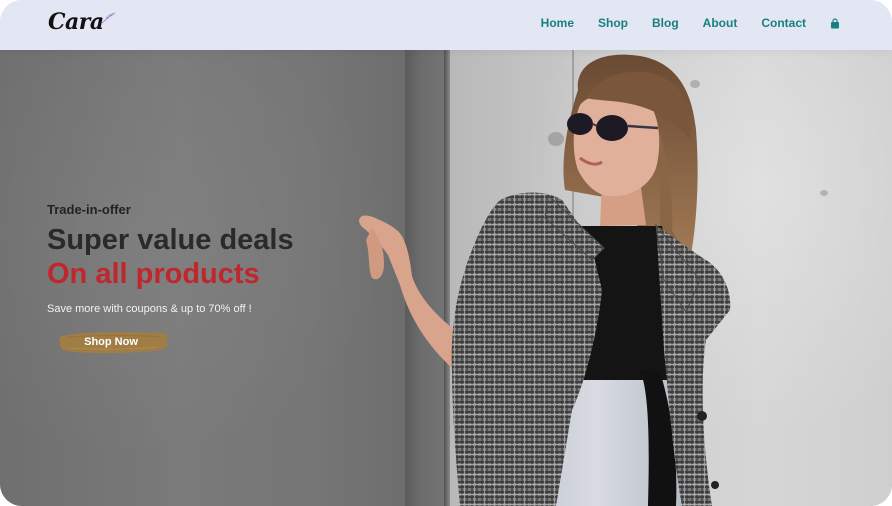 Image resolution: width=892 pixels, height=506 pixels. What do you see at coordinates (153, 274) in the screenshot?
I see `hero-headline-accent: On all products` at bounding box center [153, 274].